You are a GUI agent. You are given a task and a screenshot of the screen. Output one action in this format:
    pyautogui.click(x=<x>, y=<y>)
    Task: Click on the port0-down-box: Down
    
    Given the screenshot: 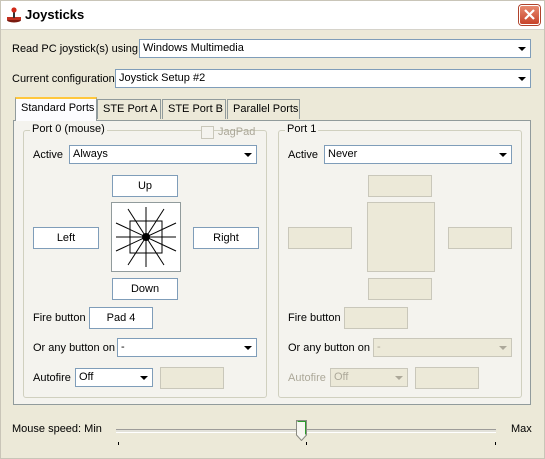 What is the action you would take?
    pyautogui.click(x=145, y=289)
    